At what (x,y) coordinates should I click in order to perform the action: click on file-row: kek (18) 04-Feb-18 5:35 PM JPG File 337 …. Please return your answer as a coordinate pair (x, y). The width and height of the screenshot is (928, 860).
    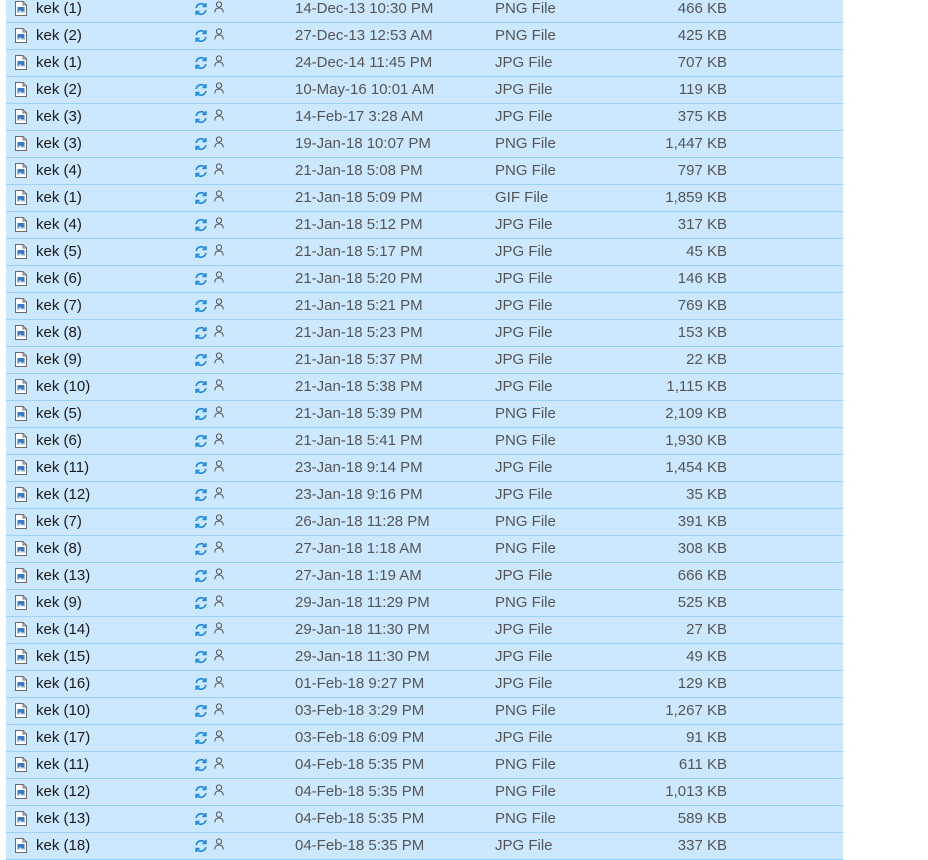
    Looking at the image, I should click on (424, 846).